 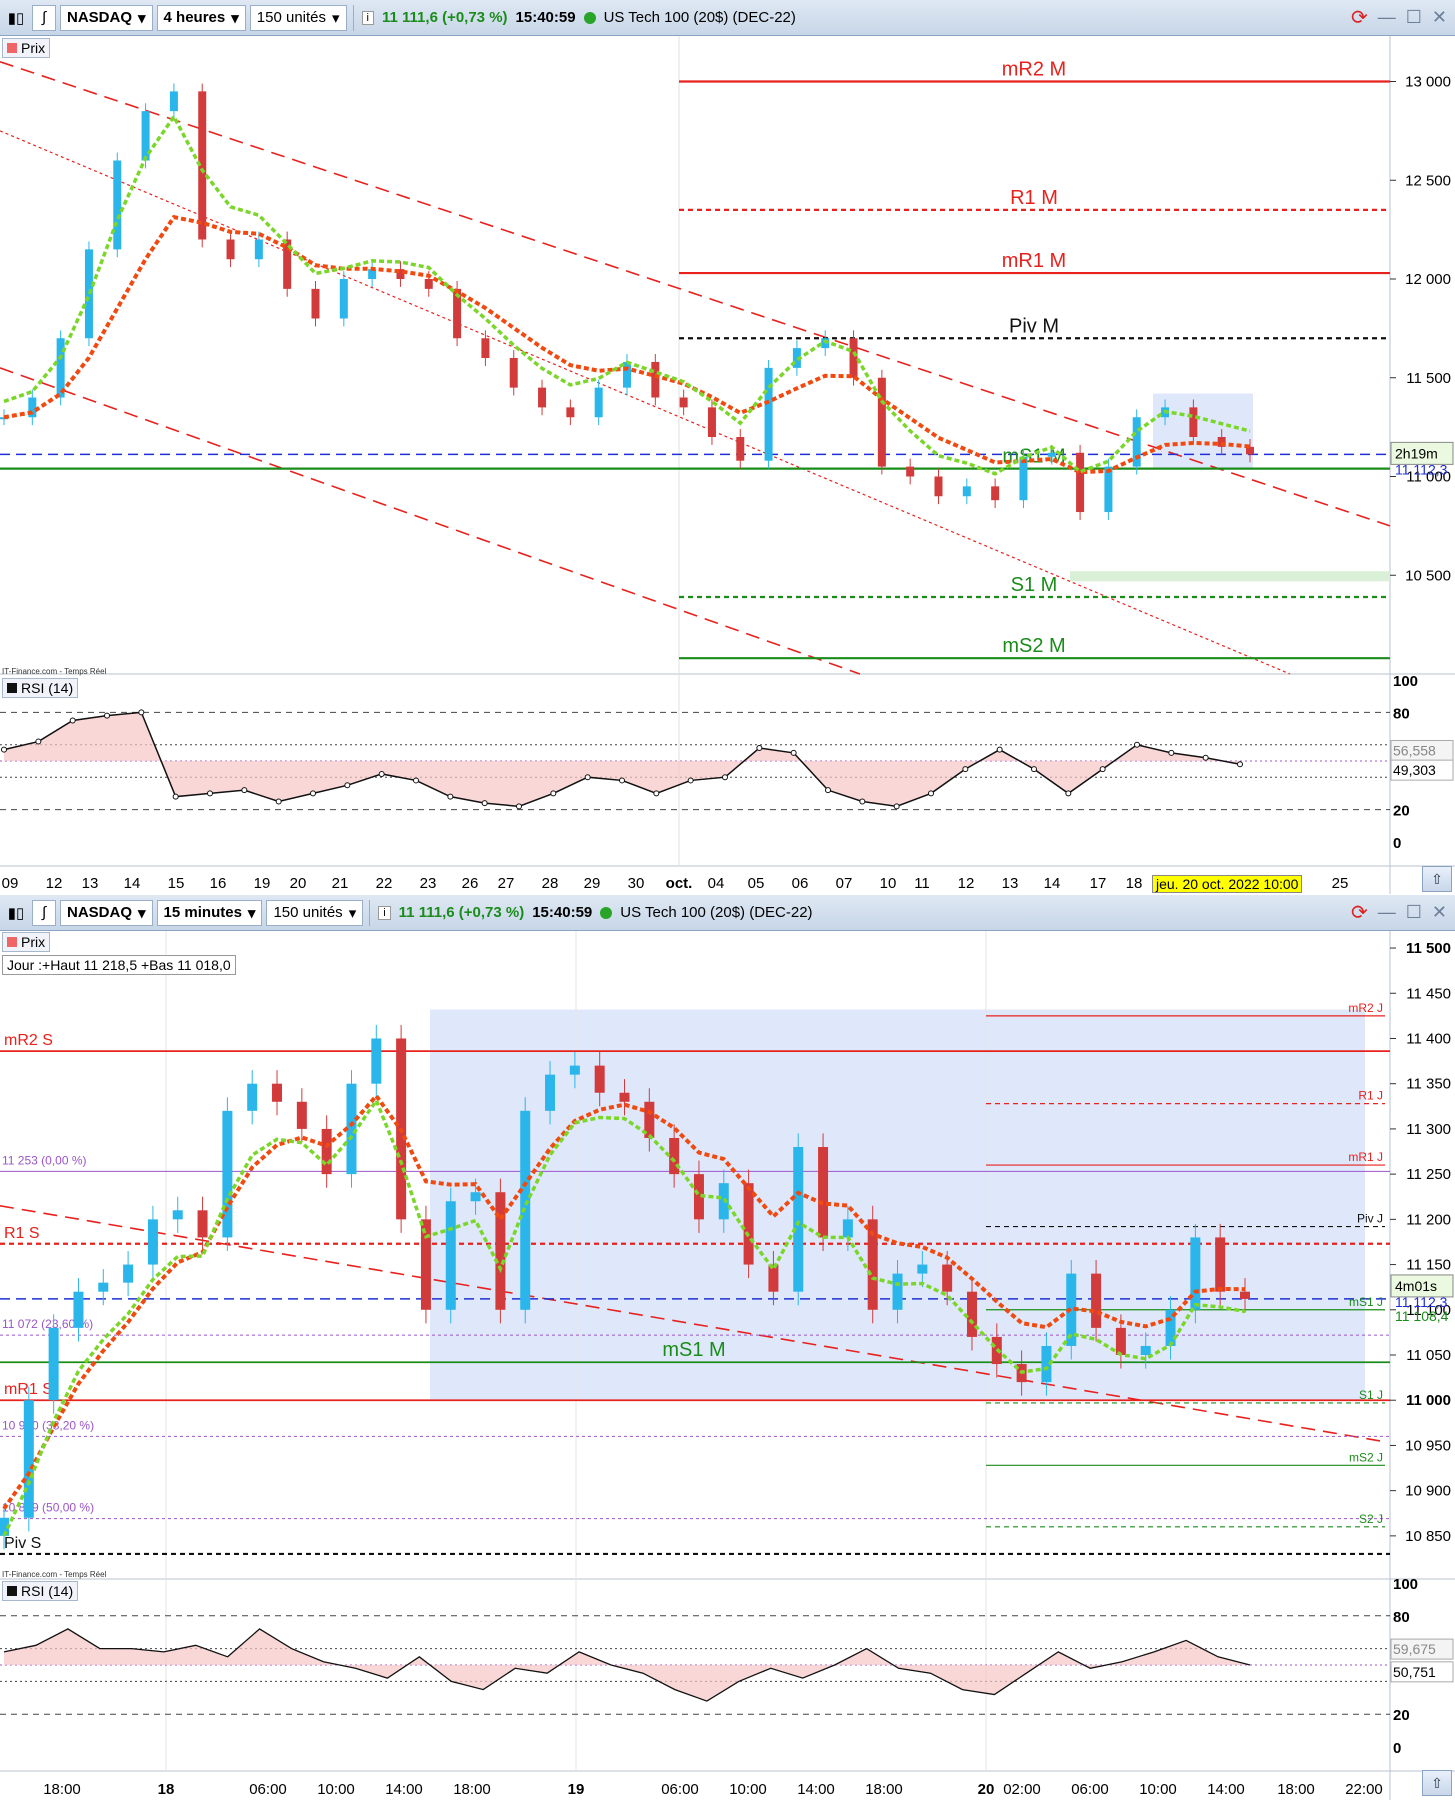 What do you see at coordinates (1414, 750) in the screenshot?
I see `rsi-value-label: 56,558` at bounding box center [1414, 750].